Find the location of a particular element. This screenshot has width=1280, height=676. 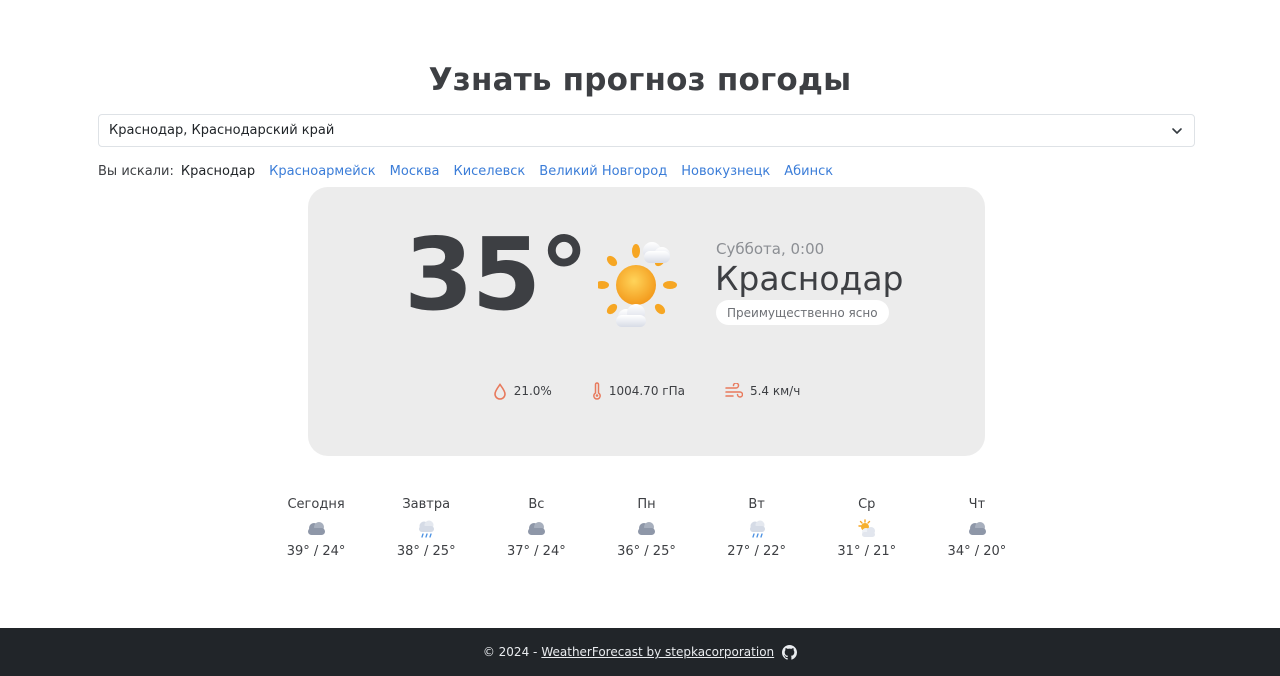

page-title: Узнать прогноз погоды is located at coordinates (640, 80).